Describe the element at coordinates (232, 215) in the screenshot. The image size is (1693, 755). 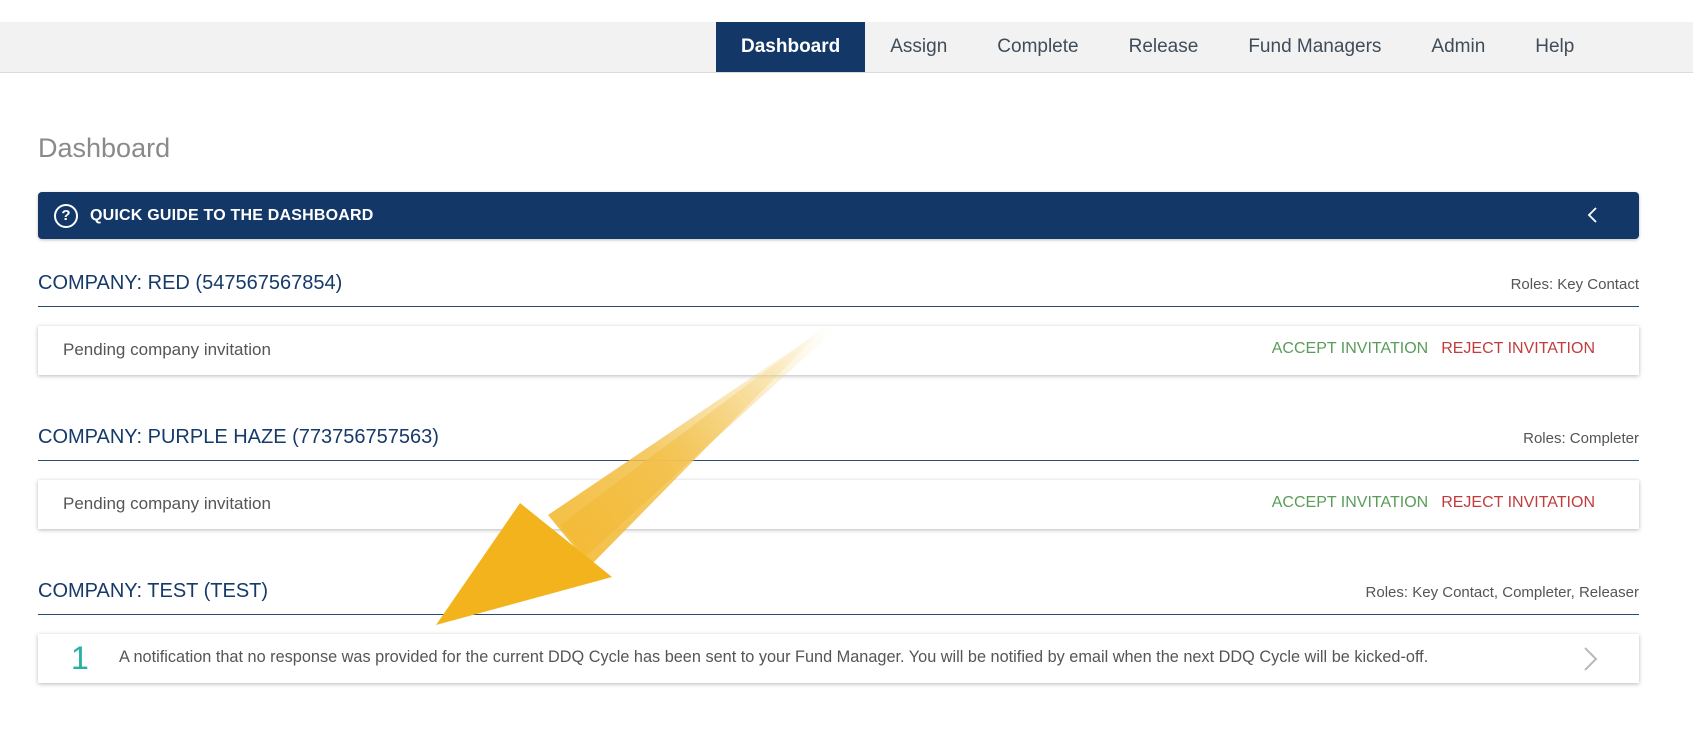
I see `quick-guide-label: QUICK GUIDE TO THE DASHBOARD` at that location.